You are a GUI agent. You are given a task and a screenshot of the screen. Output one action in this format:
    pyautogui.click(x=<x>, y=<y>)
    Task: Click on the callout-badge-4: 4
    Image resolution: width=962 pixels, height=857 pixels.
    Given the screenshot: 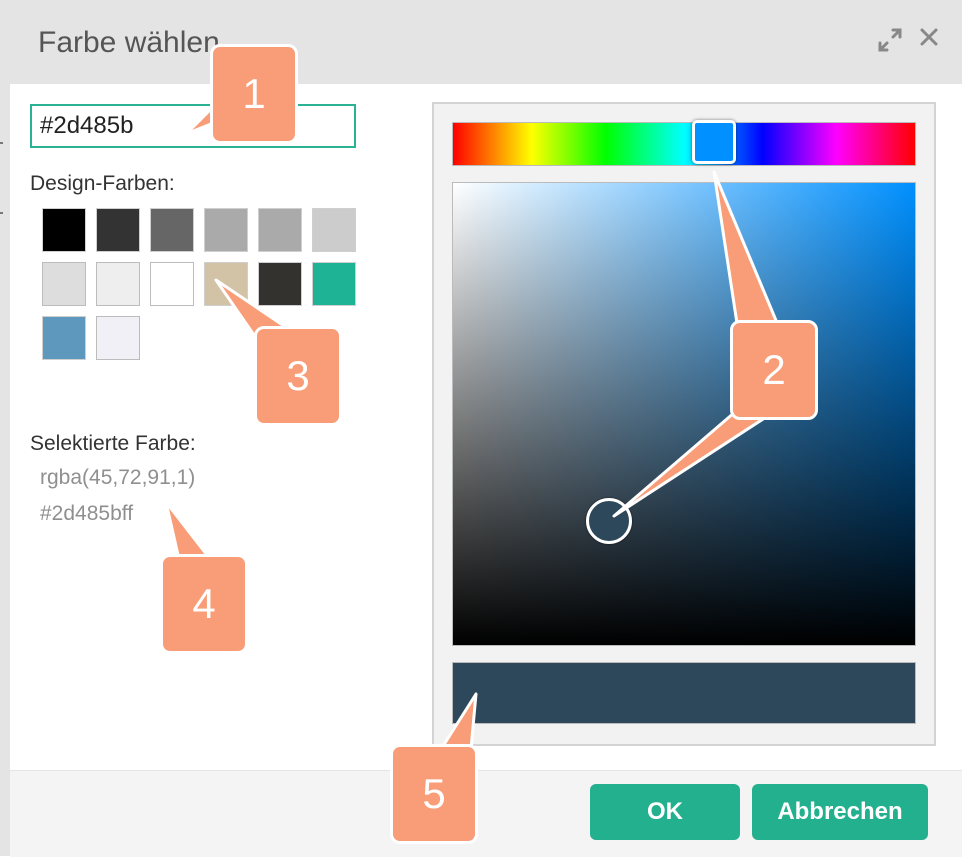 What is the action you would take?
    pyautogui.click(x=204, y=604)
    